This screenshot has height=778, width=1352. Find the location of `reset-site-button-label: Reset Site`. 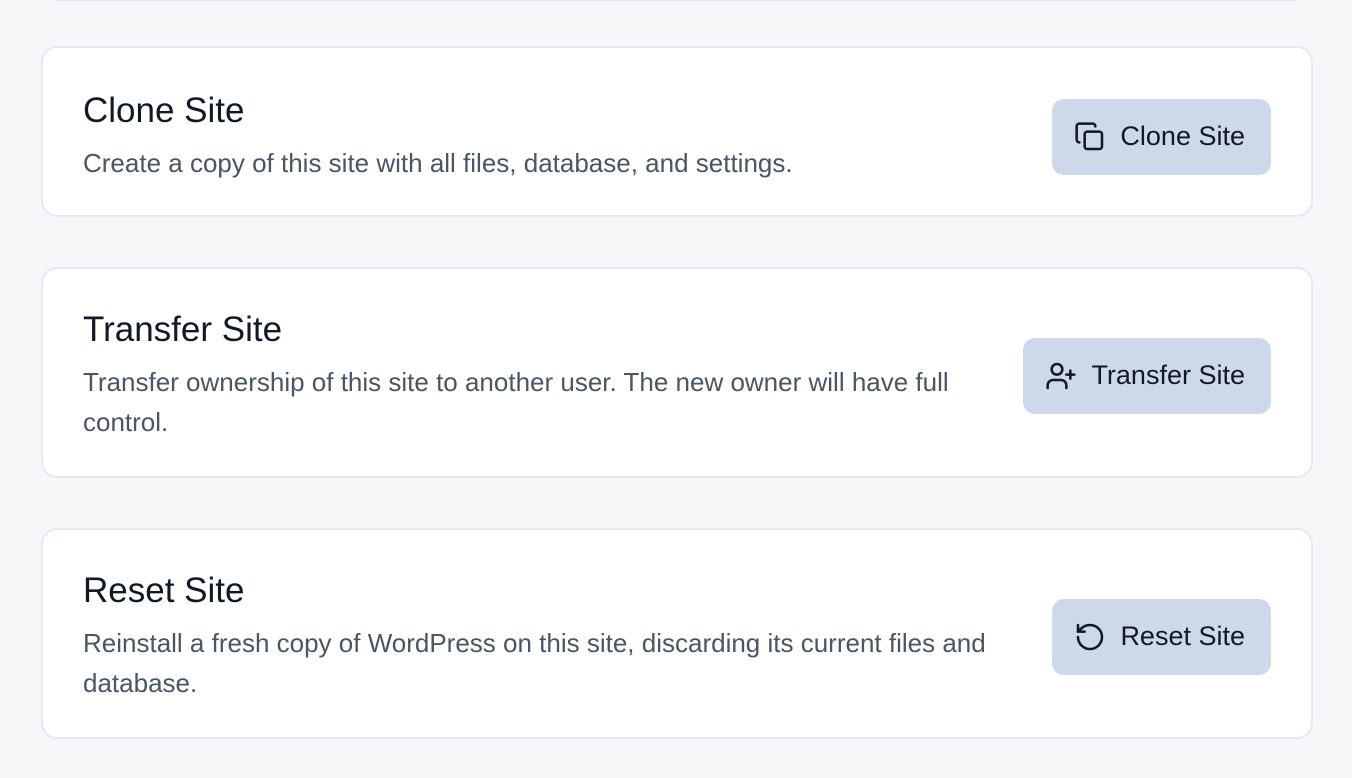

reset-site-button-label: Reset Site is located at coordinates (1182, 636).